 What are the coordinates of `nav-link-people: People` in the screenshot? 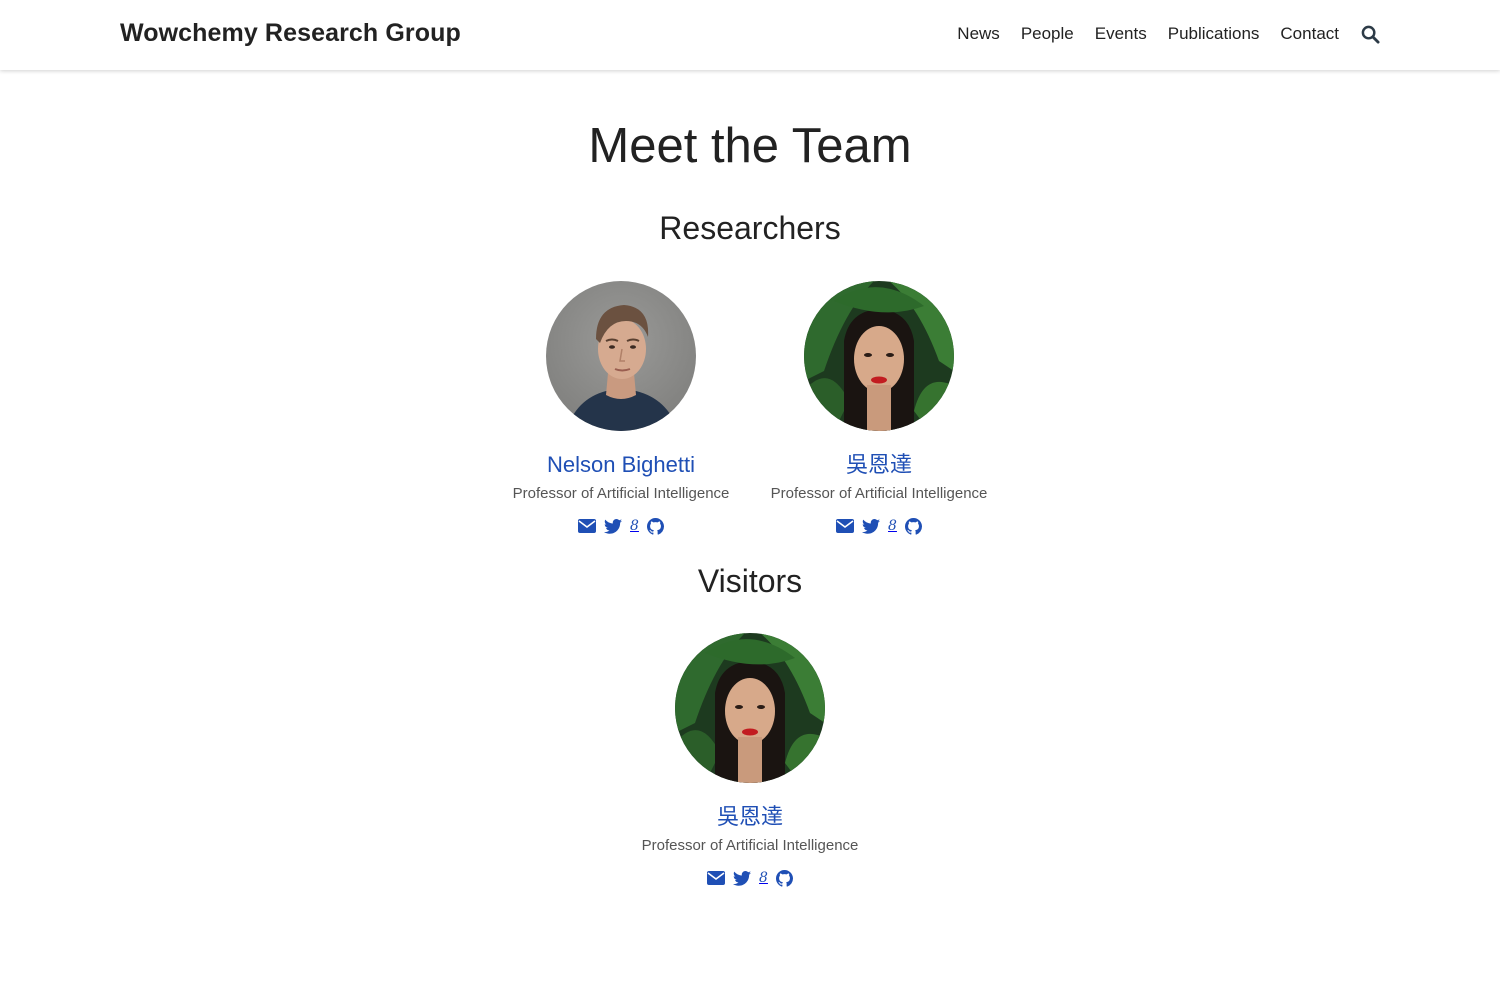 It's located at (1047, 34).